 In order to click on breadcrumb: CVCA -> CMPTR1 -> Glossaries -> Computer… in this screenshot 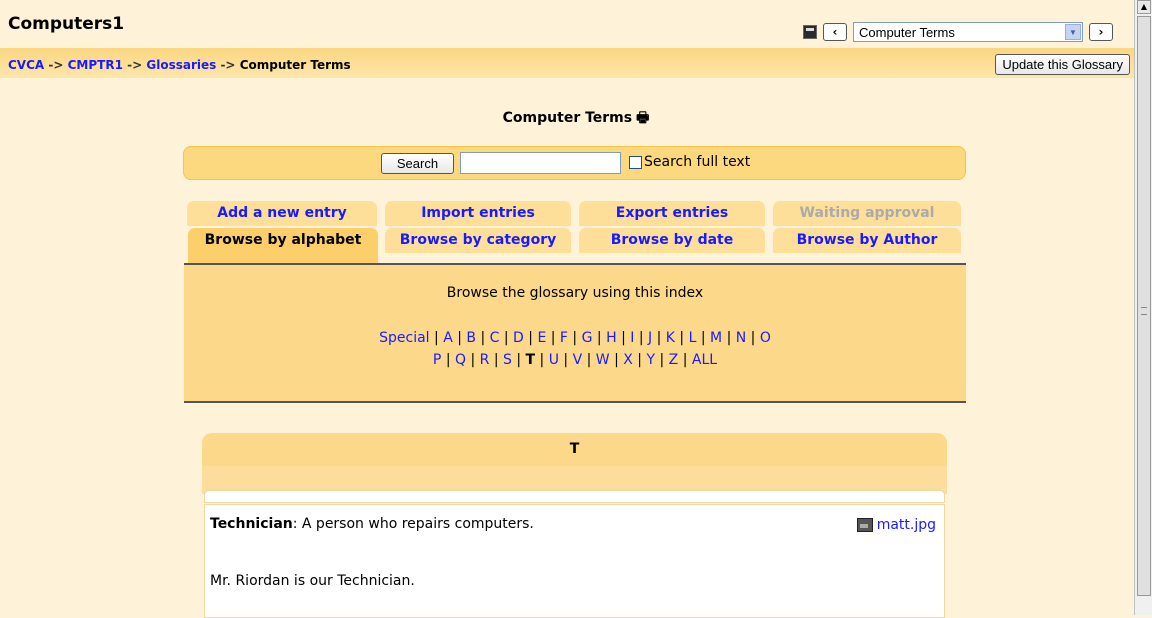, I will do `click(179, 65)`.